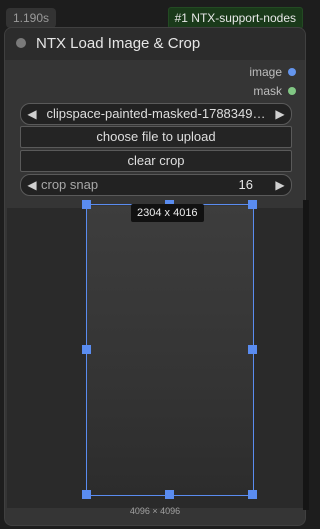 This screenshot has height=529, width=320. What do you see at coordinates (252, 204) in the screenshot?
I see `crop-handle-top-right` at bounding box center [252, 204].